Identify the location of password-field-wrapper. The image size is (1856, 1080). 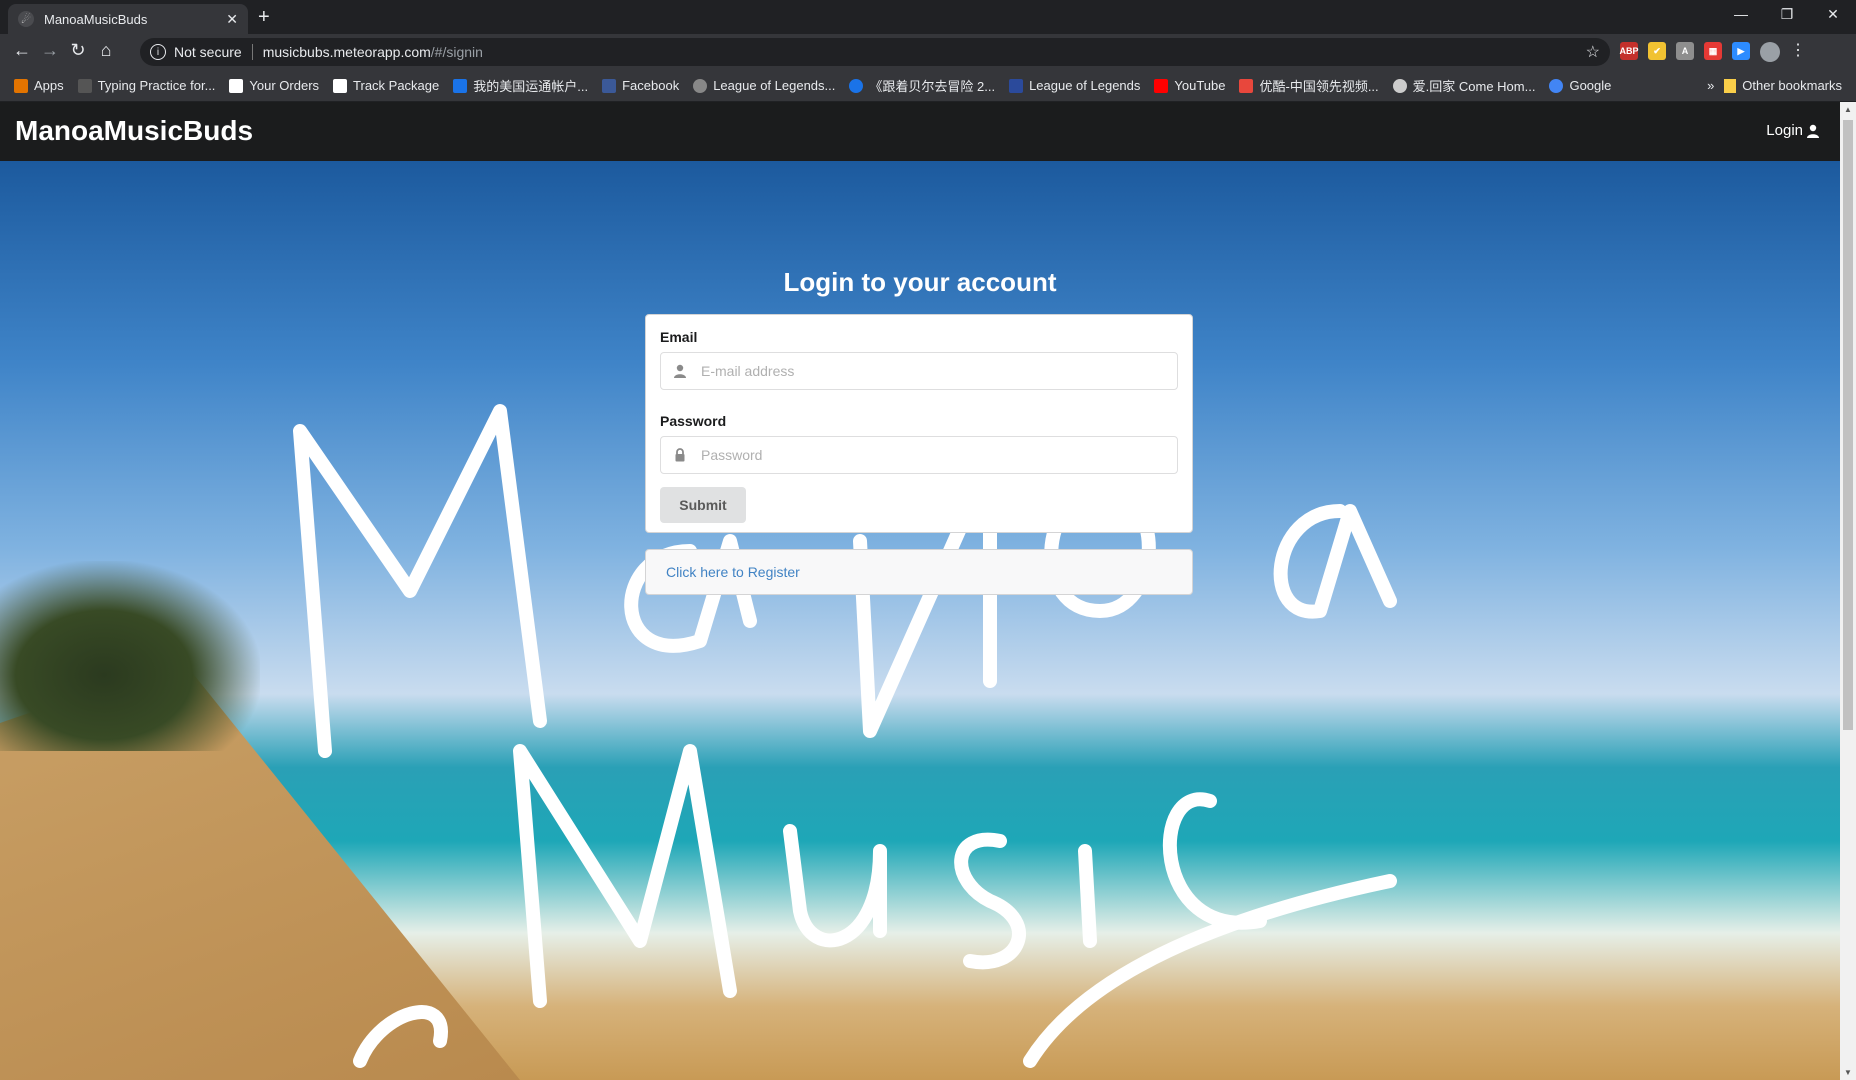
(919, 455).